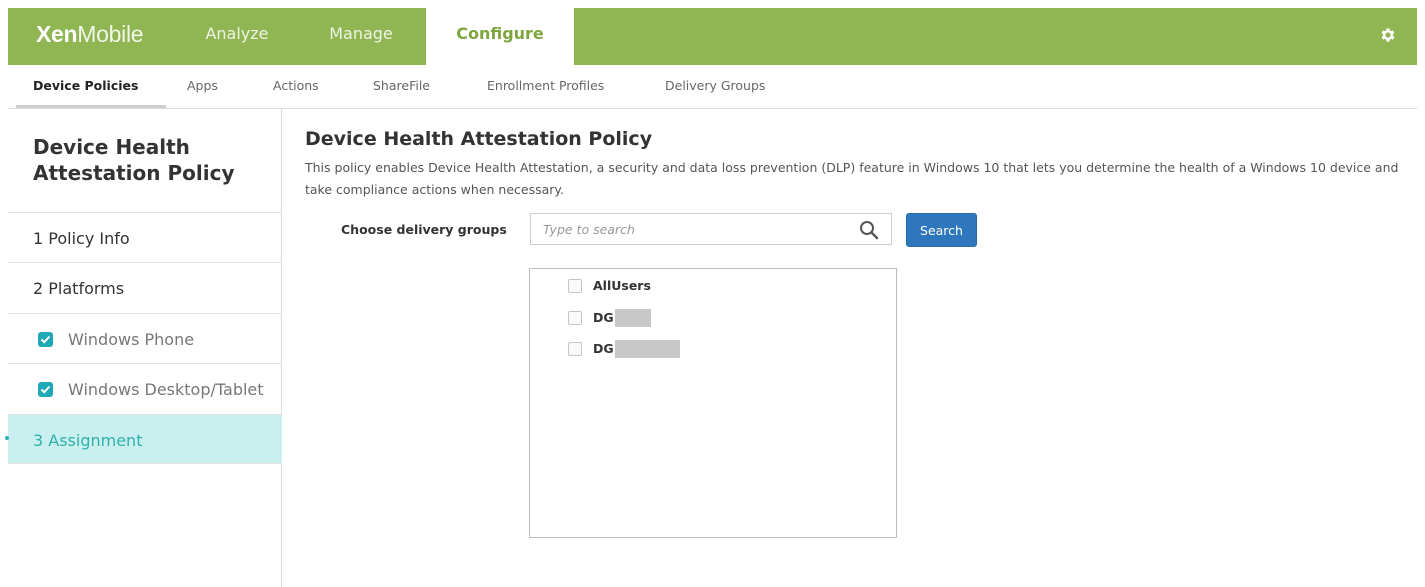 The image size is (1425, 587). I want to click on search-icon, so click(869, 230).